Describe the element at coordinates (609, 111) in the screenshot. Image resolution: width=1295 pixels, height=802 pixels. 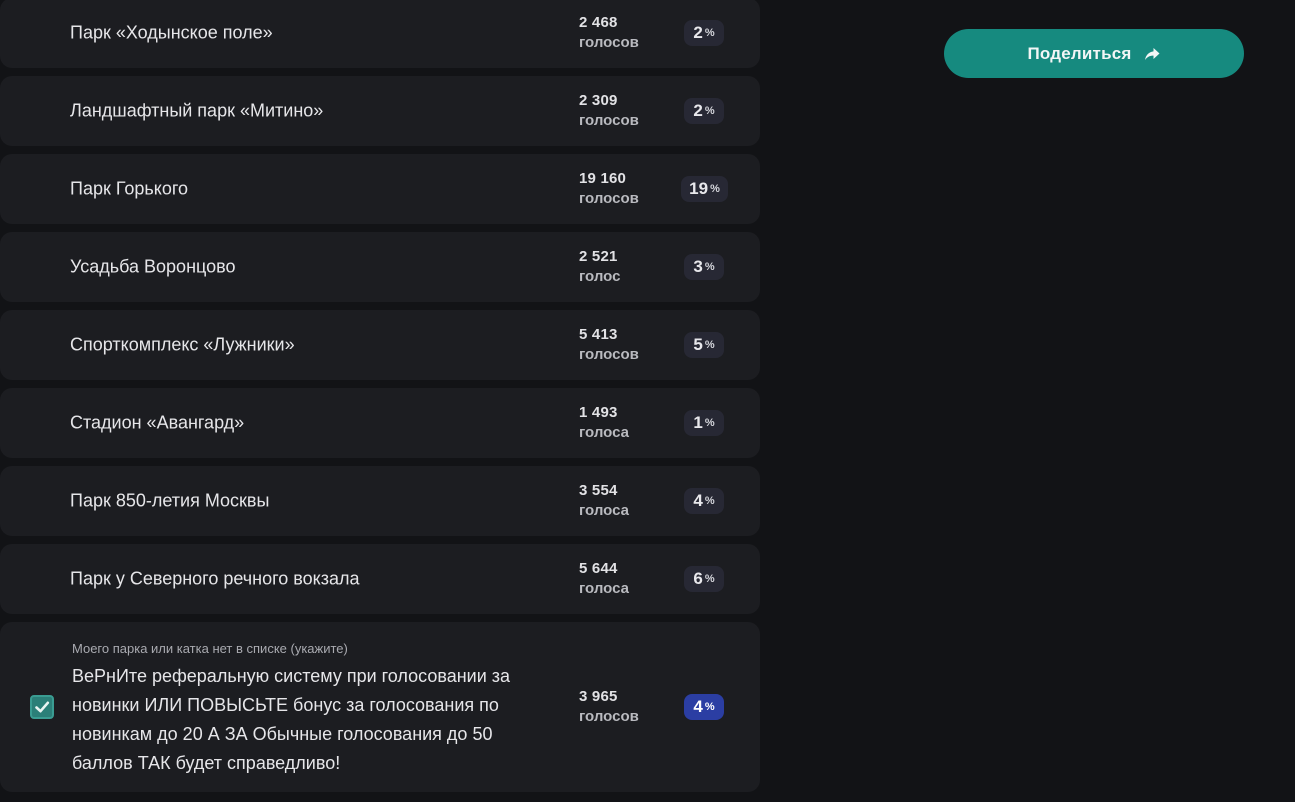
I see `vote-count: 2 309 голосов` at that location.